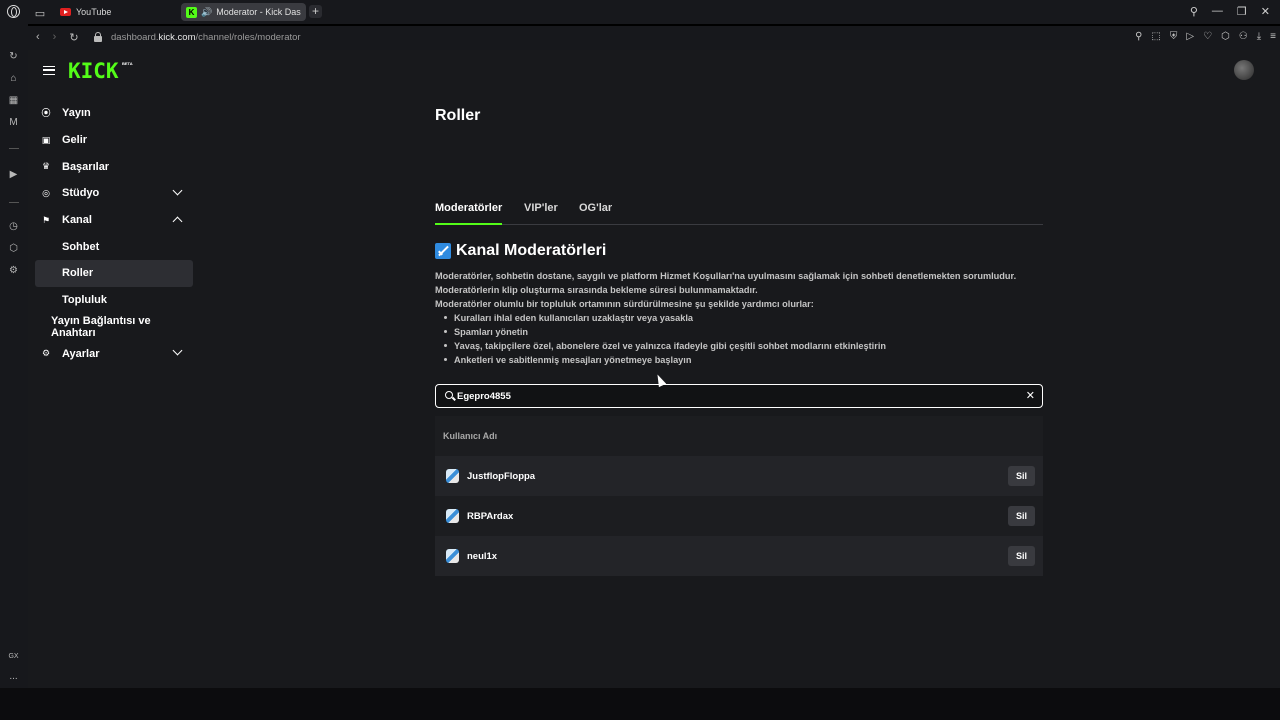 The height and width of the screenshot is (720, 1280). I want to click on nav-buttons: ‹ › ↻, so click(57, 37).